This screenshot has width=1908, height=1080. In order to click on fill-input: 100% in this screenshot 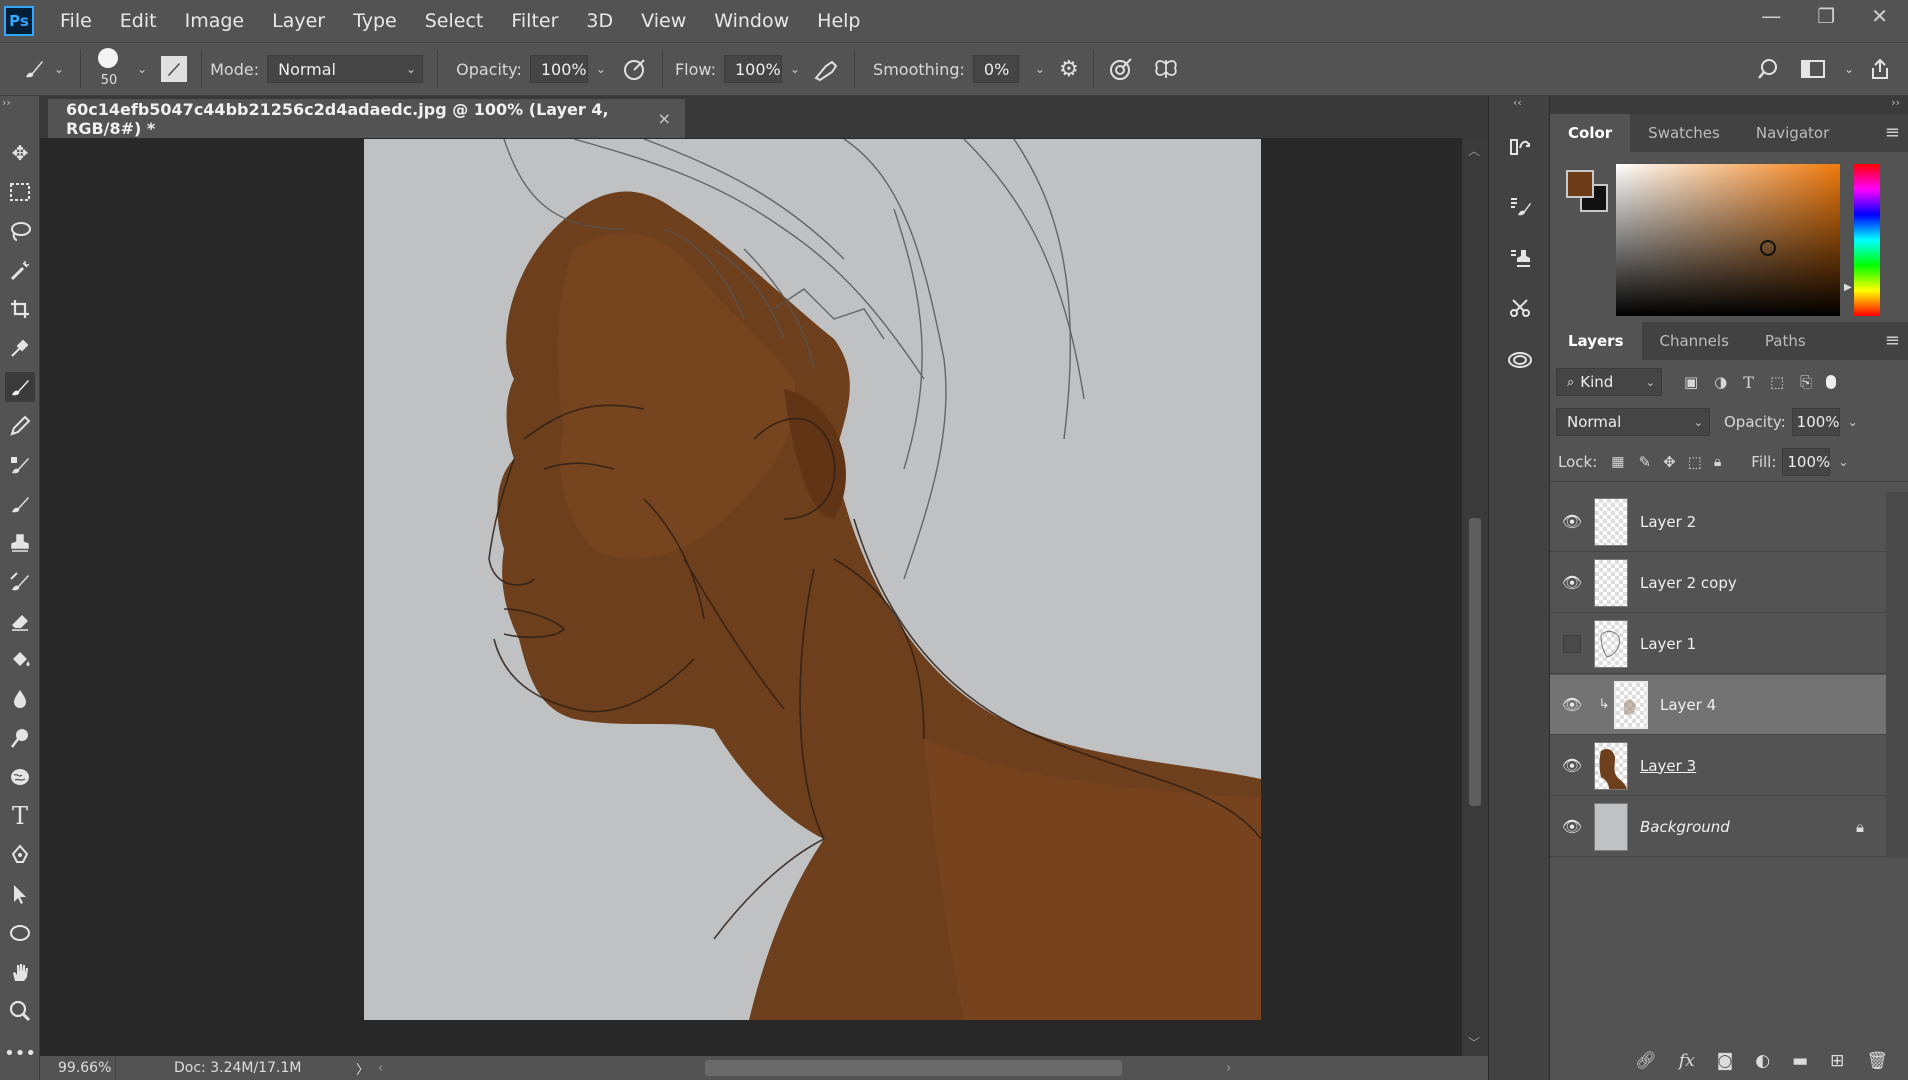, I will do `click(1806, 461)`.